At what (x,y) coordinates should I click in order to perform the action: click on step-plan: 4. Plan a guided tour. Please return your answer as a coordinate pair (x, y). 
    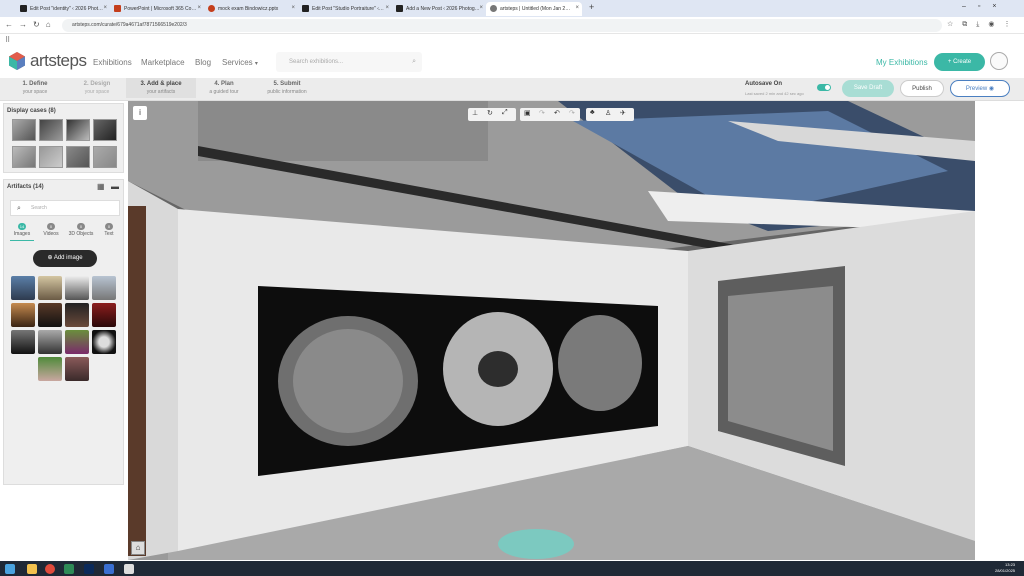
    Looking at the image, I should click on (224, 88).